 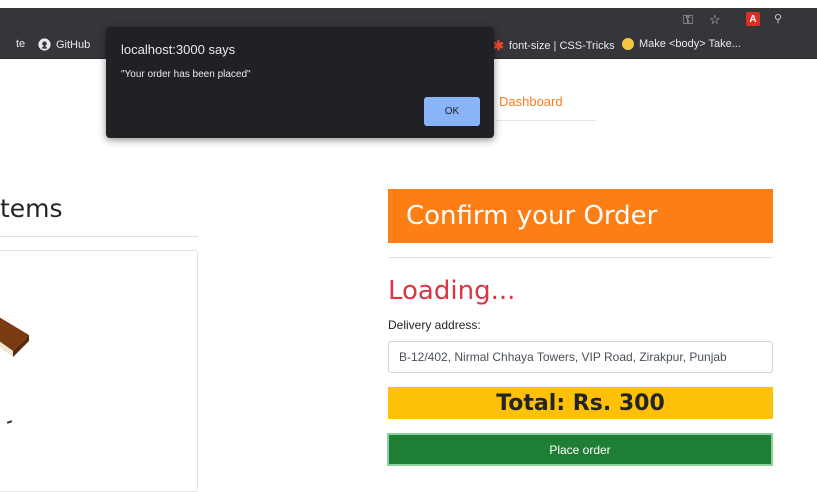 What do you see at coordinates (99, 371) in the screenshot?
I see `item-card` at bounding box center [99, 371].